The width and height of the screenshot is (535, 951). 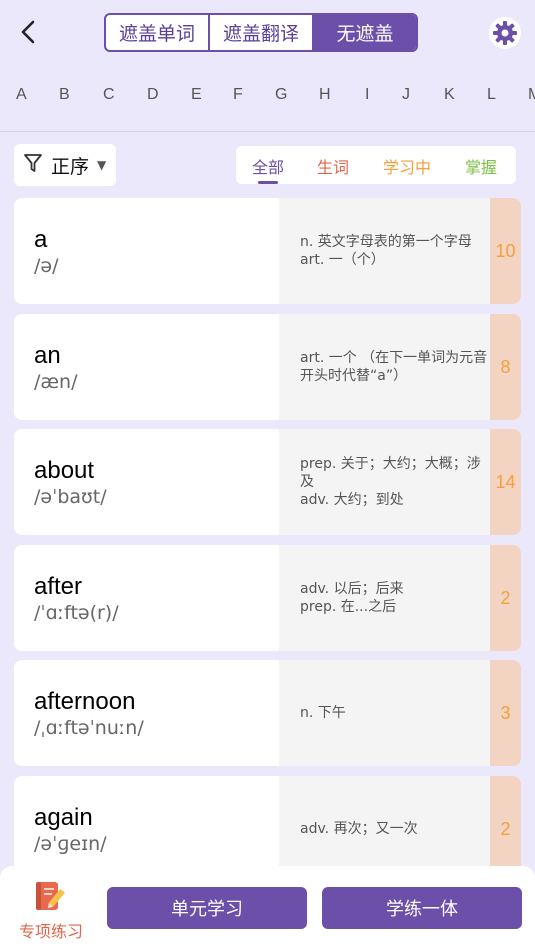 What do you see at coordinates (333, 166) in the screenshot?
I see `tab-new-words: 生词` at bounding box center [333, 166].